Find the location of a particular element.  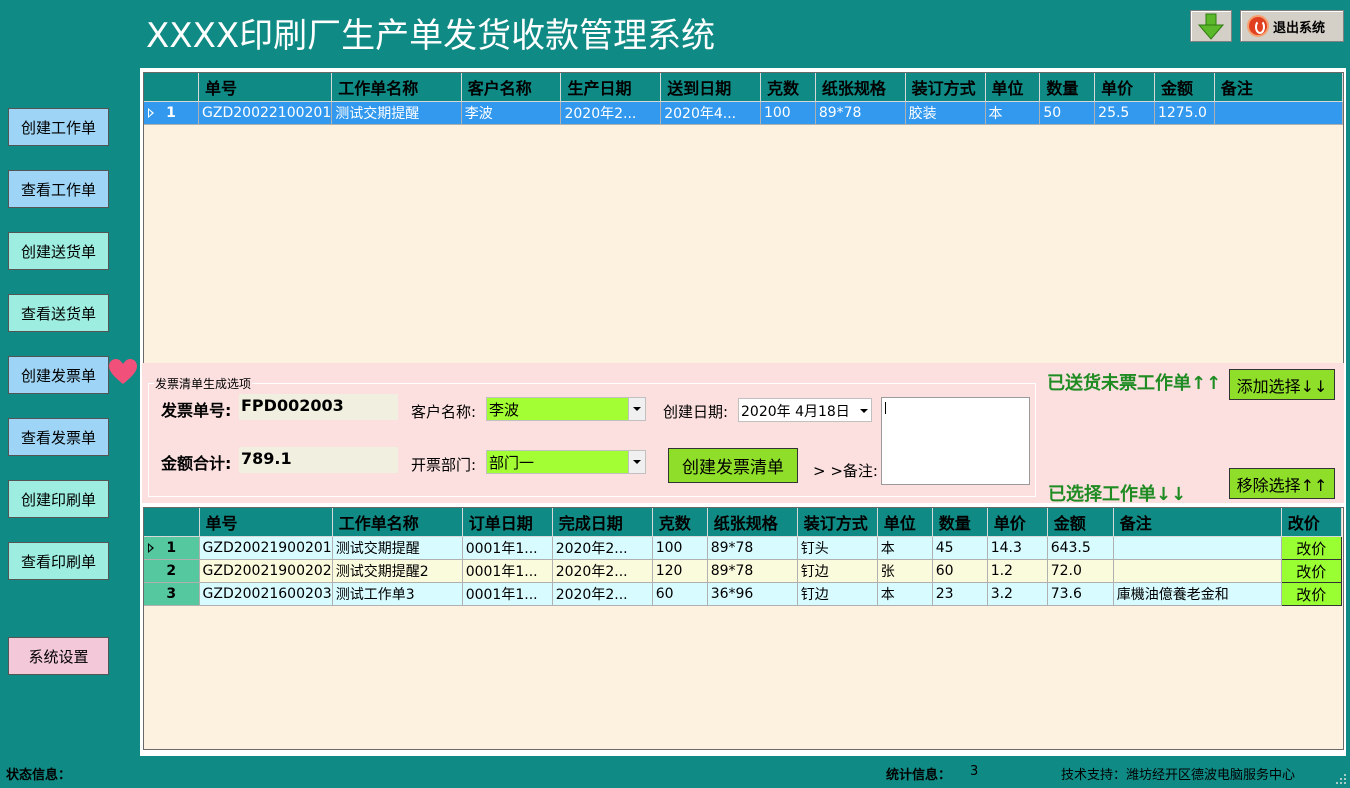

table-cell: 45 is located at coordinates (960, 548).